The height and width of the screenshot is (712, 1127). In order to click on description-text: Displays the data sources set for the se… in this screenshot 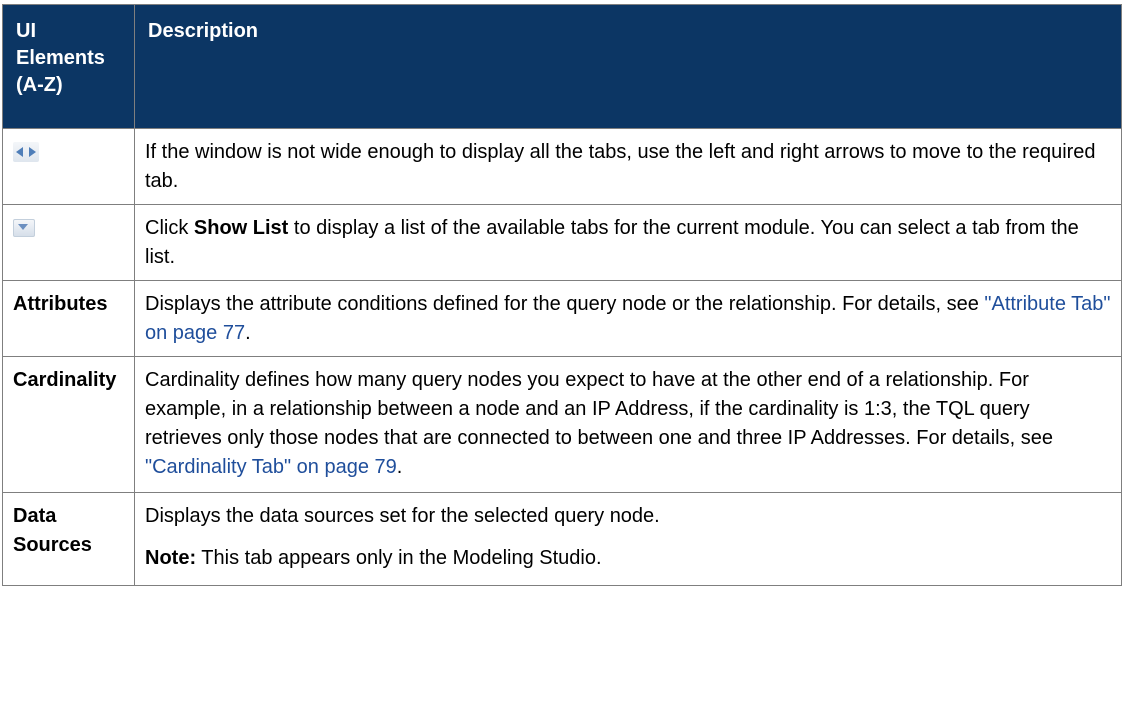, I will do `click(402, 516)`.